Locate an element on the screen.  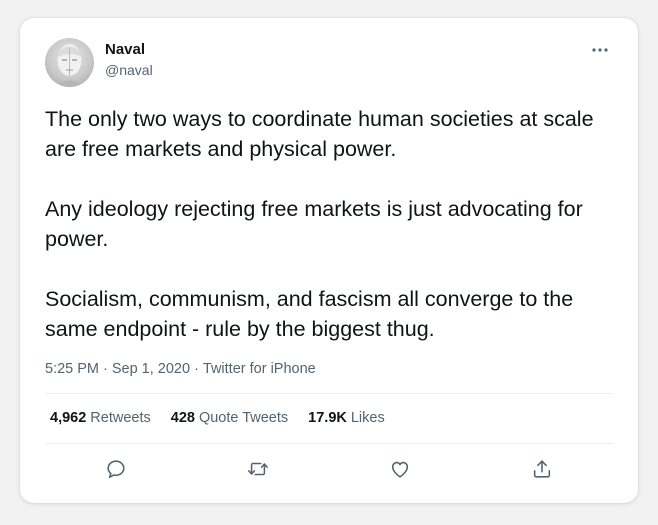
likes-stat: 17.9K Likes is located at coordinates (346, 418).